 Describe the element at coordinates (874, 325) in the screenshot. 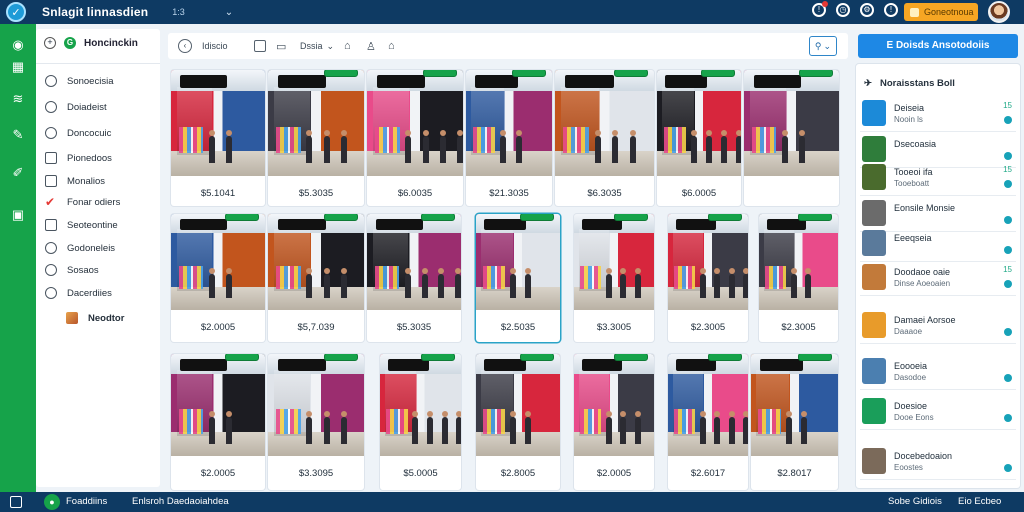

I see `list-thumbnail` at that location.